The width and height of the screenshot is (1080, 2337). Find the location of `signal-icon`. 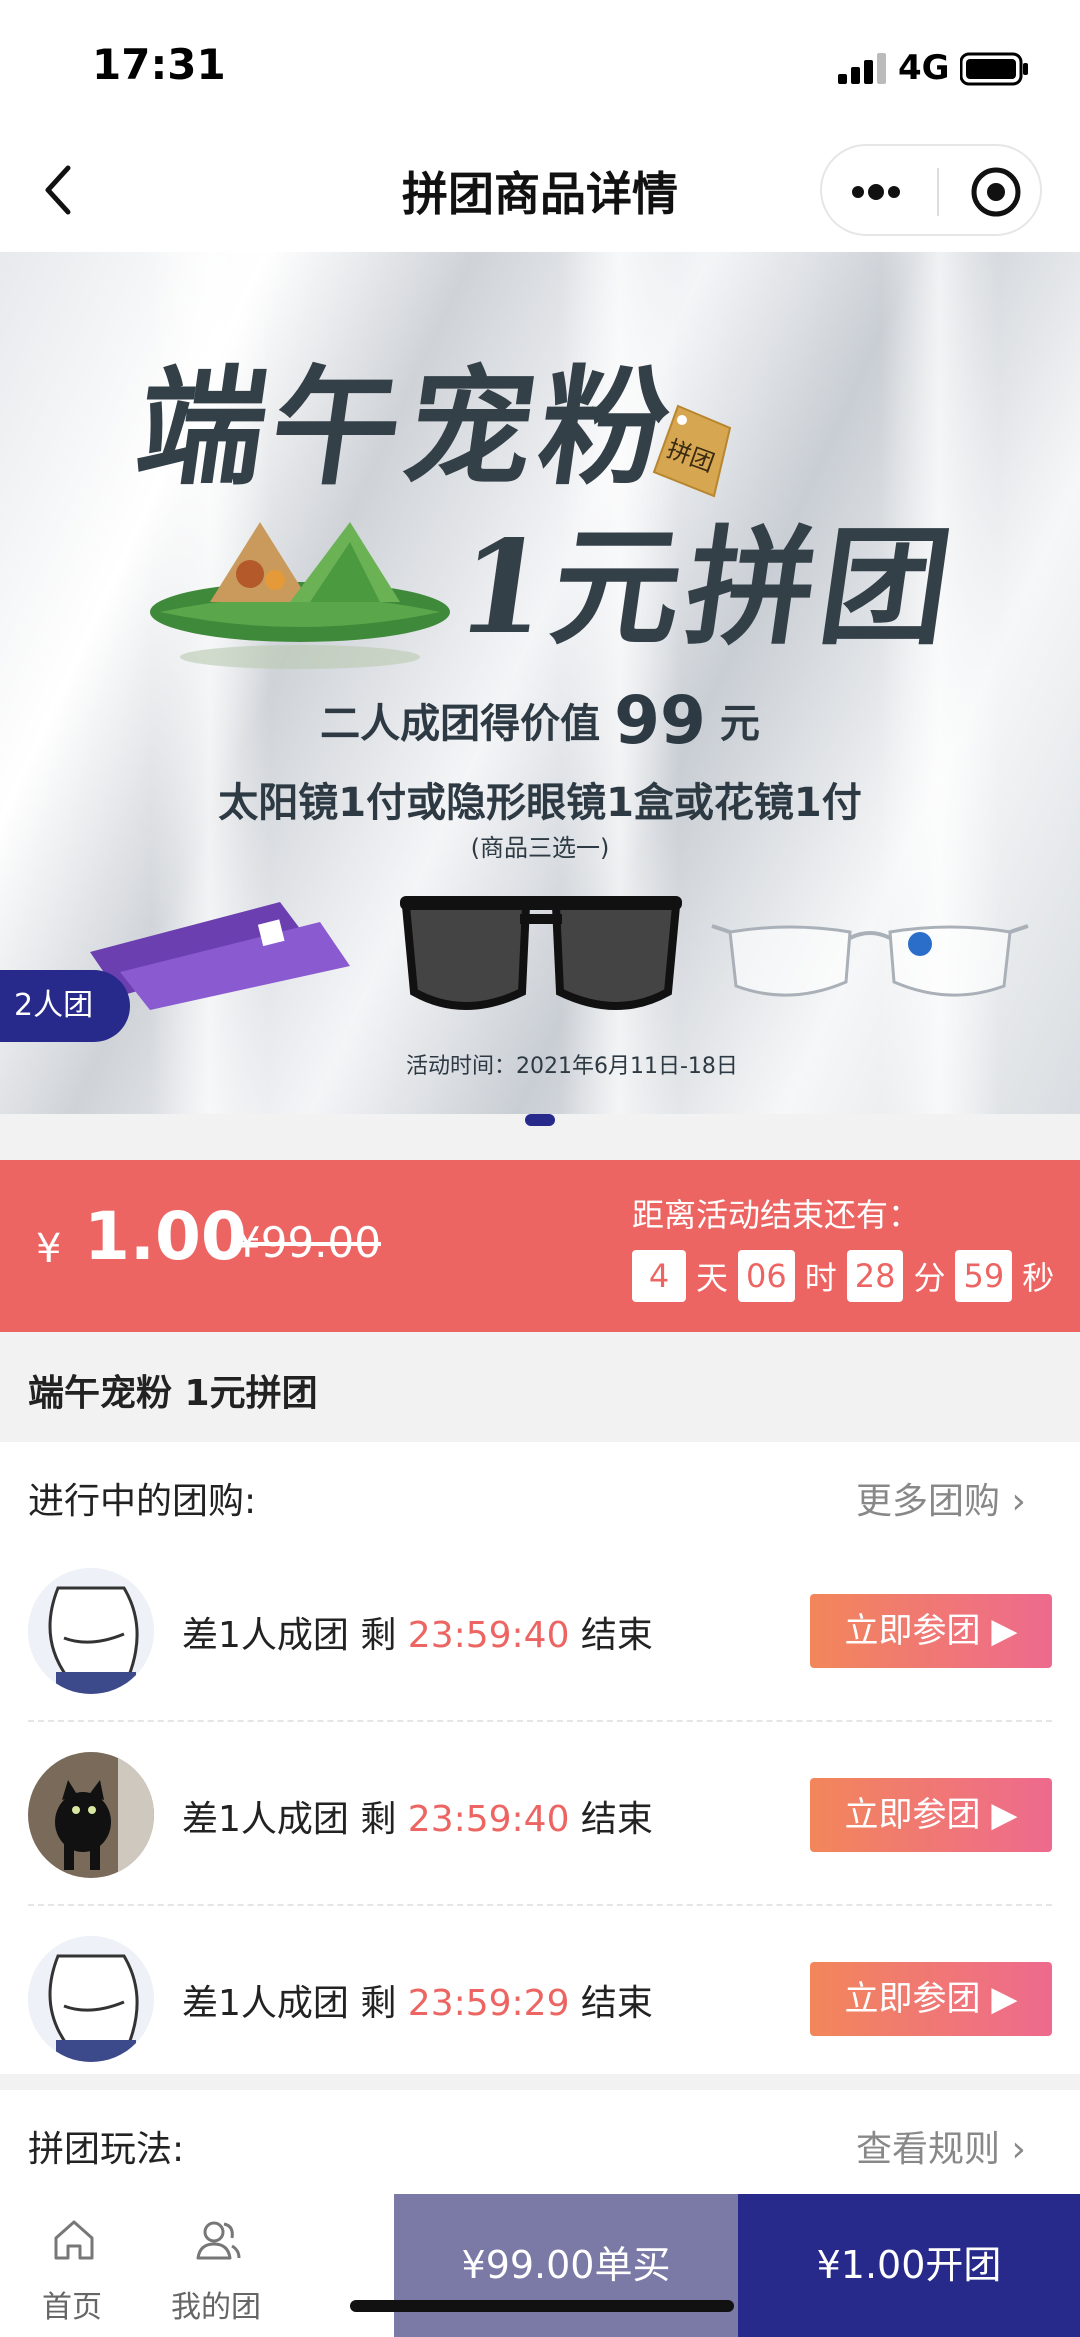

signal-icon is located at coordinates (862, 68).